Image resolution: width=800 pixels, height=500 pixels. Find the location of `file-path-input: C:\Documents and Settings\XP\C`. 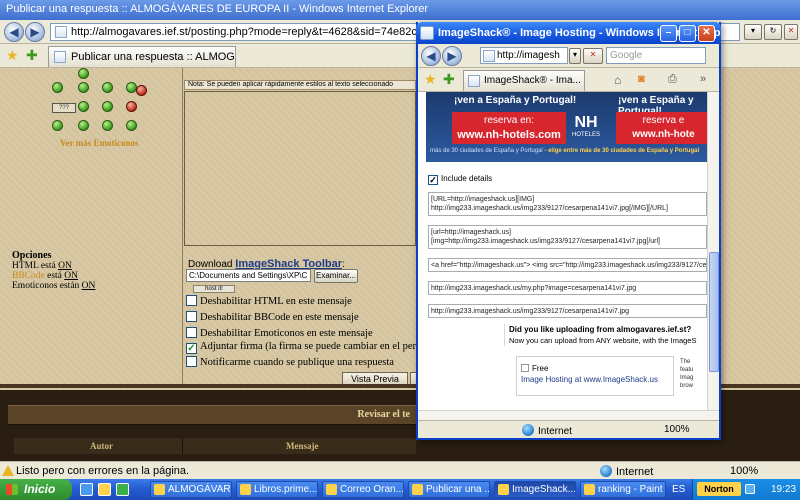

file-path-input: C:\Documents and Settings\XP\C is located at coordinates (248, 275).